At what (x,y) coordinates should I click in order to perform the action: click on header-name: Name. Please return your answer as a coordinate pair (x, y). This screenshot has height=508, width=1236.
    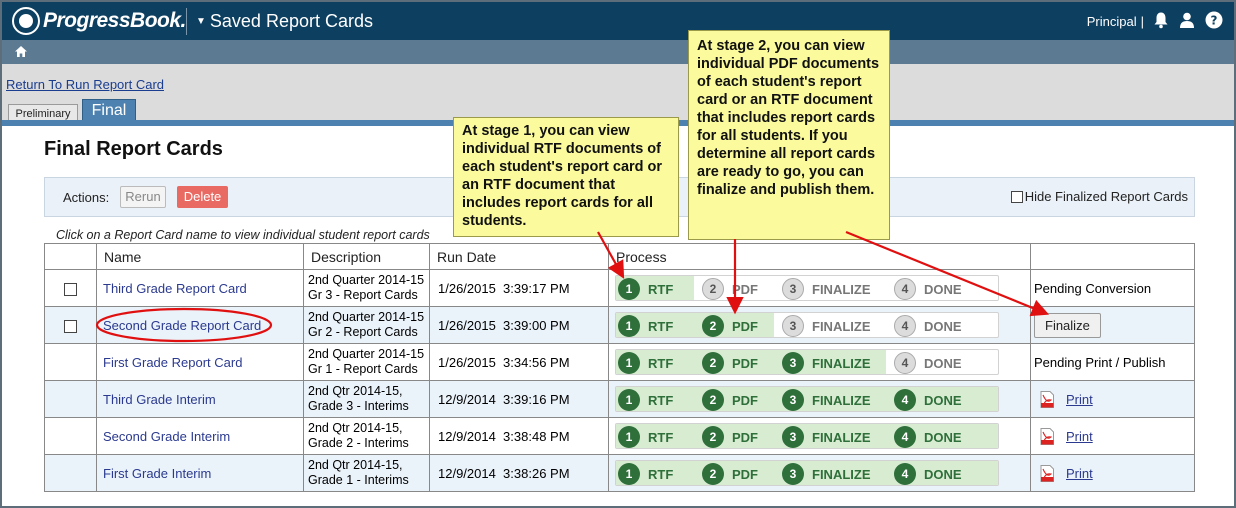
    Looking at the image, I should click on (200, 256).